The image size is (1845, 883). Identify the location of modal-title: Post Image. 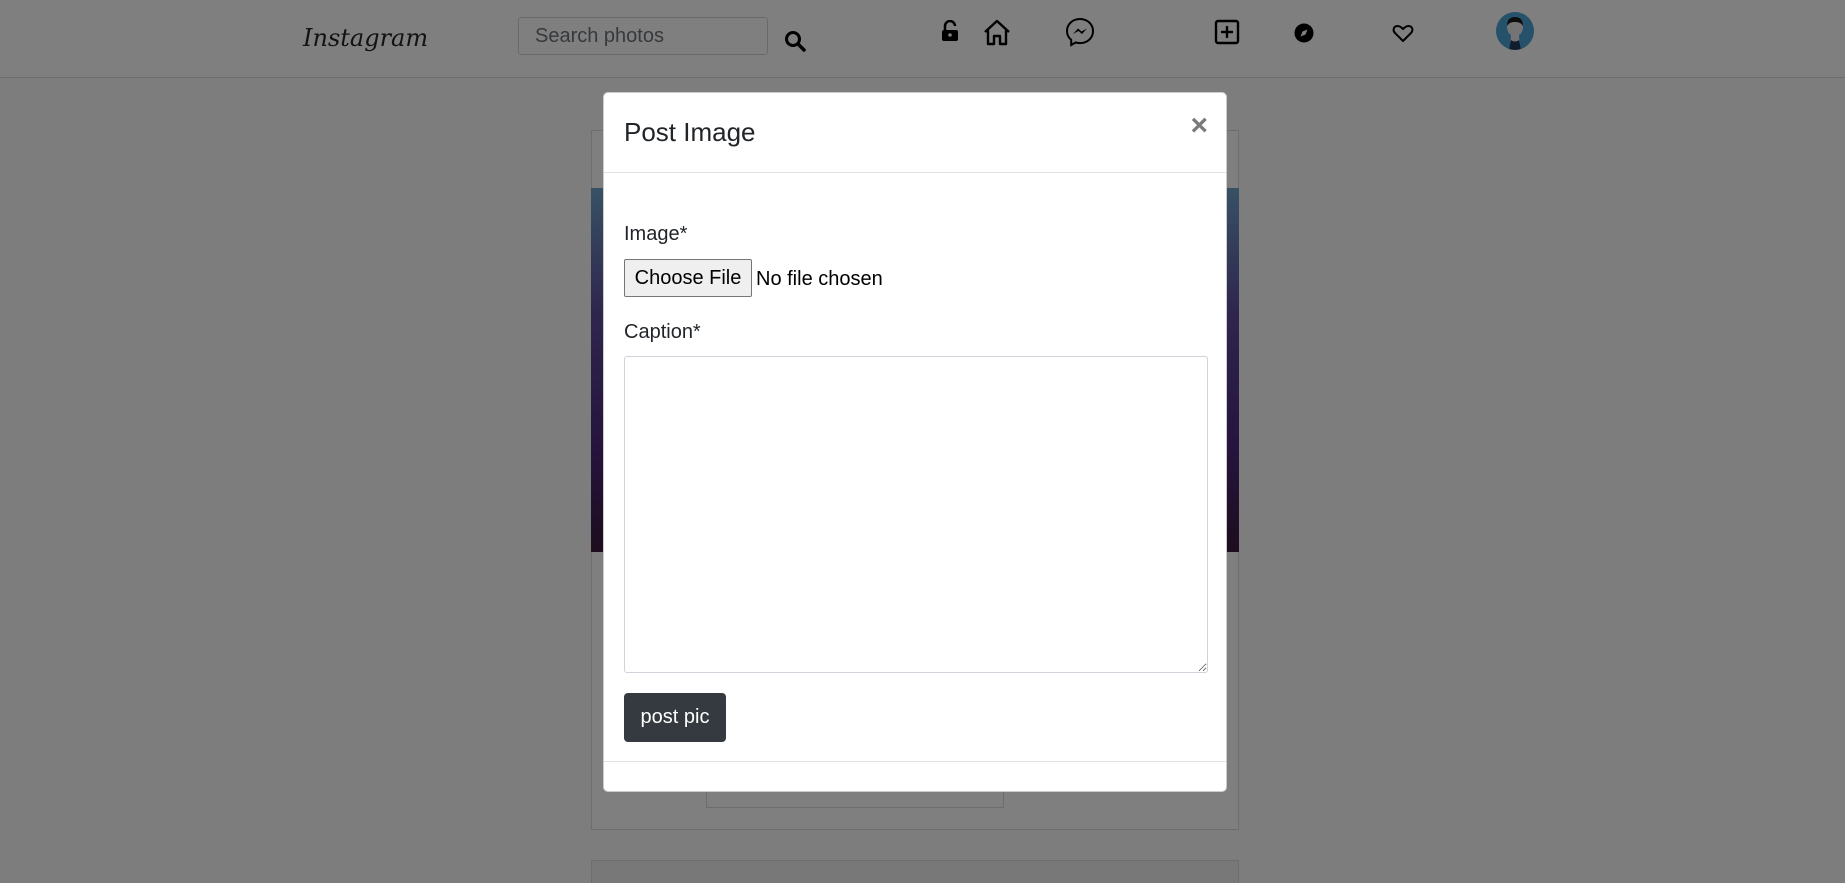
(690, 132).